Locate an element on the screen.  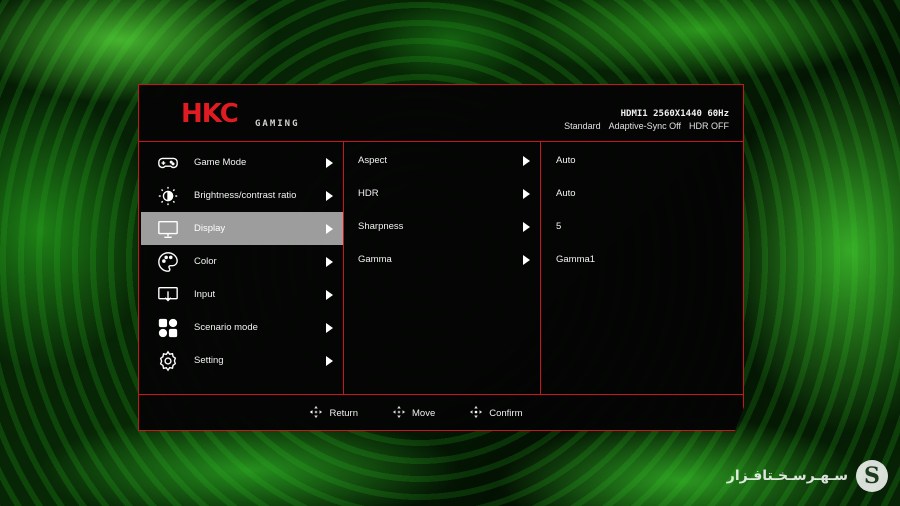
hint-move: Move is located at coordinates (413, 413).